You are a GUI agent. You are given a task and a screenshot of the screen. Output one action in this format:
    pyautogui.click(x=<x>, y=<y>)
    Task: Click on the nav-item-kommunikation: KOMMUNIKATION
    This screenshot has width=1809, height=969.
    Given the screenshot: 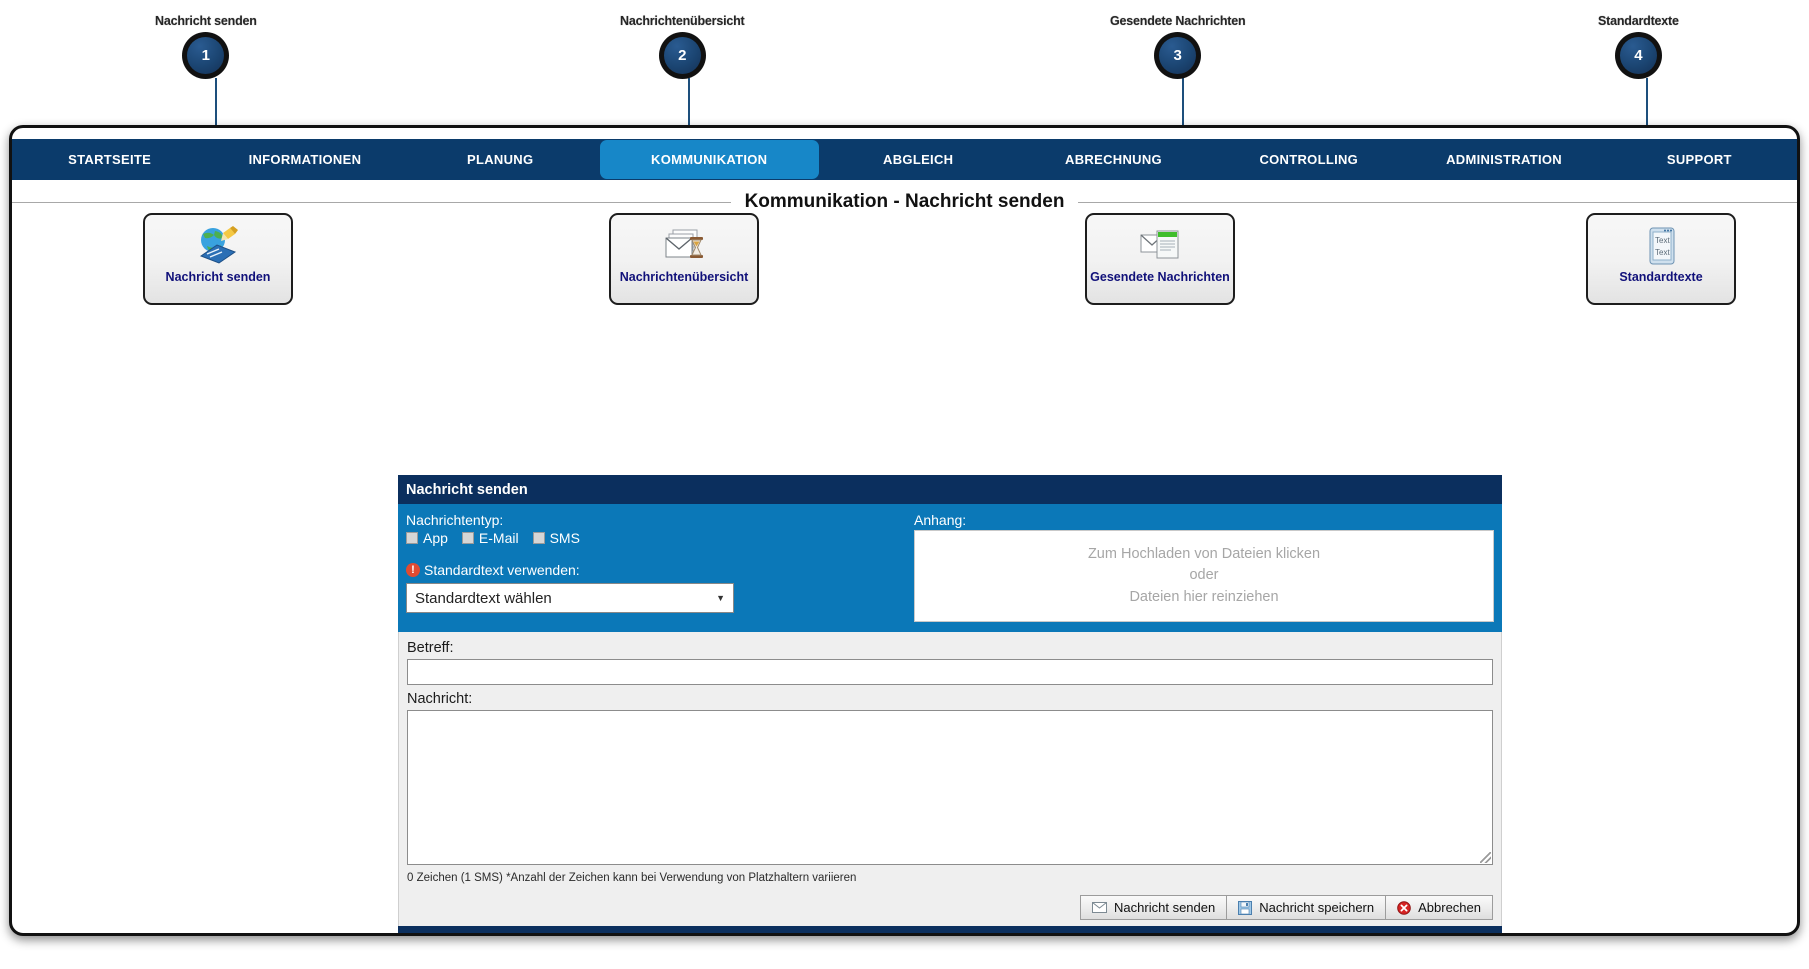 What is the action you would take?
    pyautogui.click(x=709, y=159)
    